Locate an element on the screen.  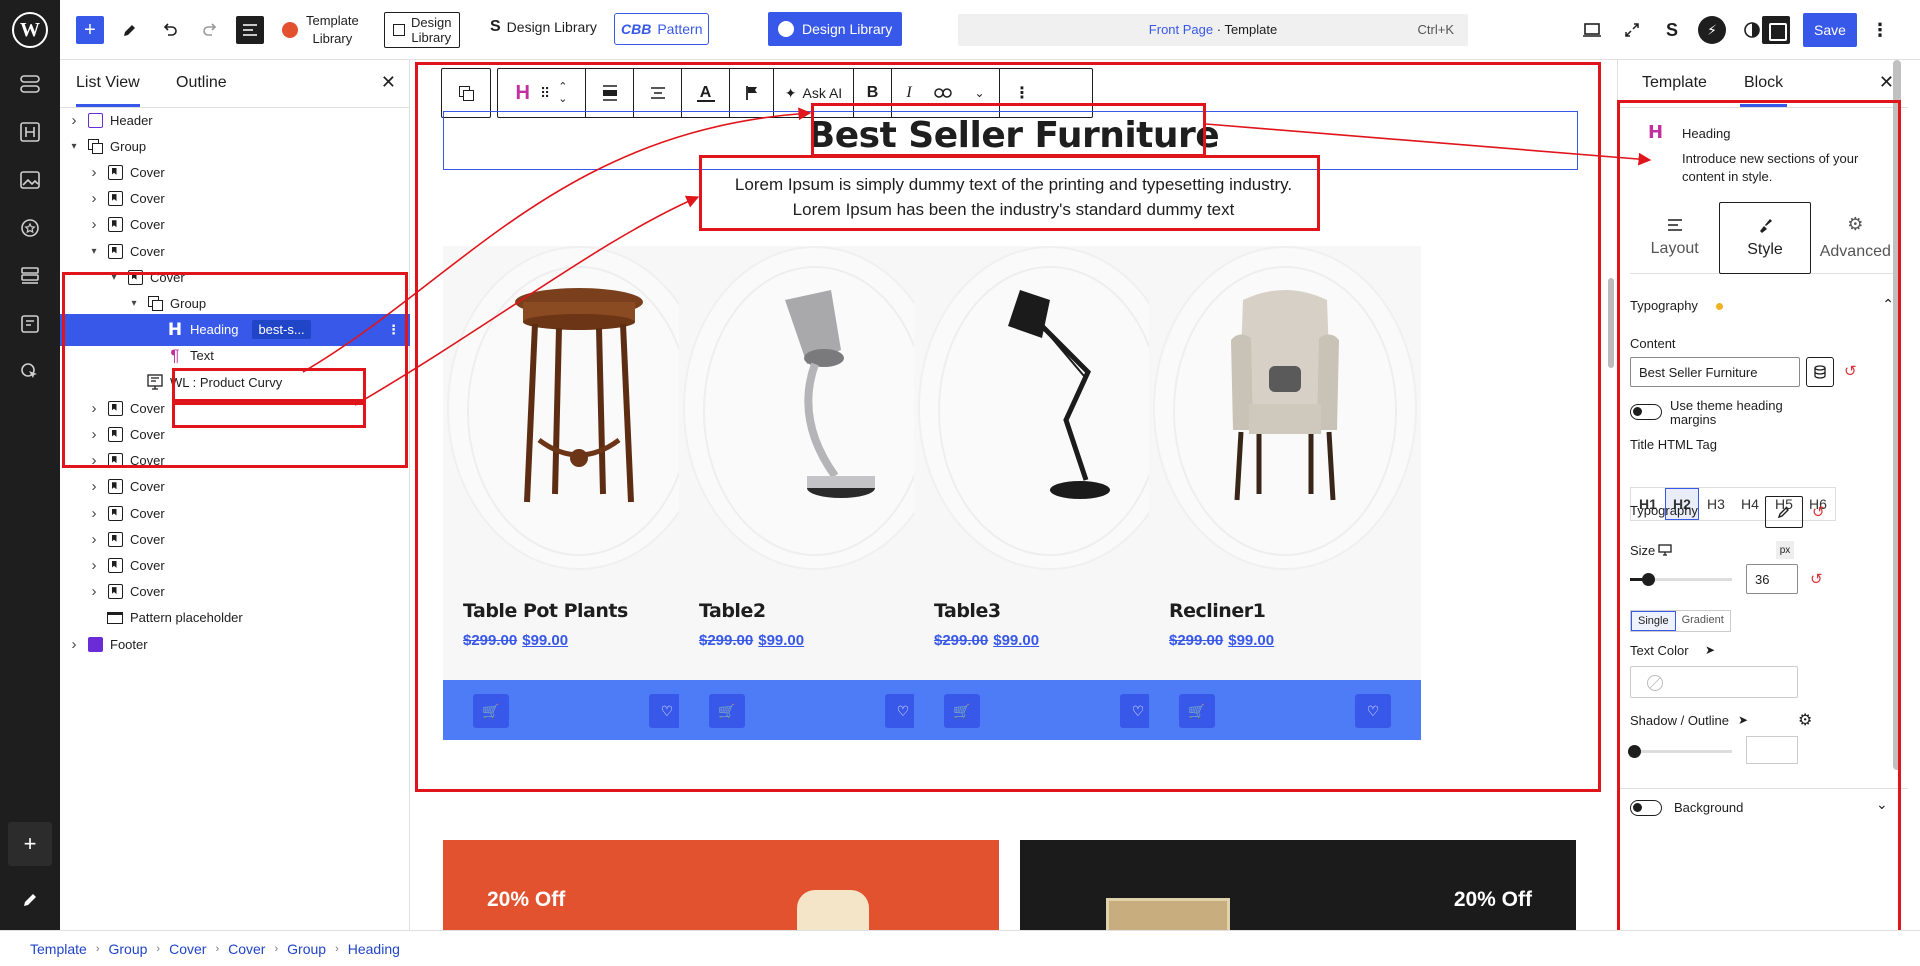
annotation-box-sidebar is located at coordinates (1759, 526).